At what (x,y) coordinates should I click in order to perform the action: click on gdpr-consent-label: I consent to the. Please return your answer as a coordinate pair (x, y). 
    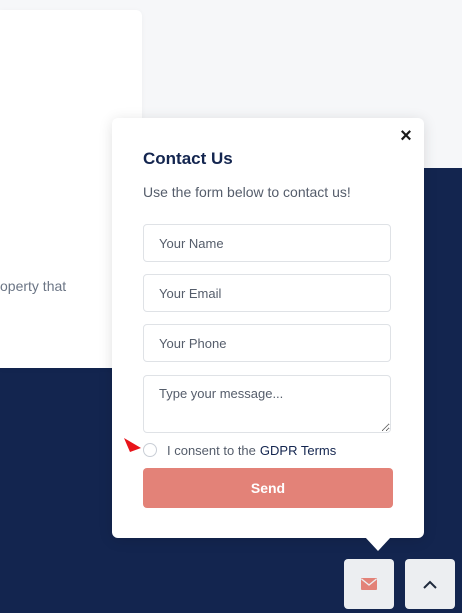
    Looking at the image, I should click on (211, 450).